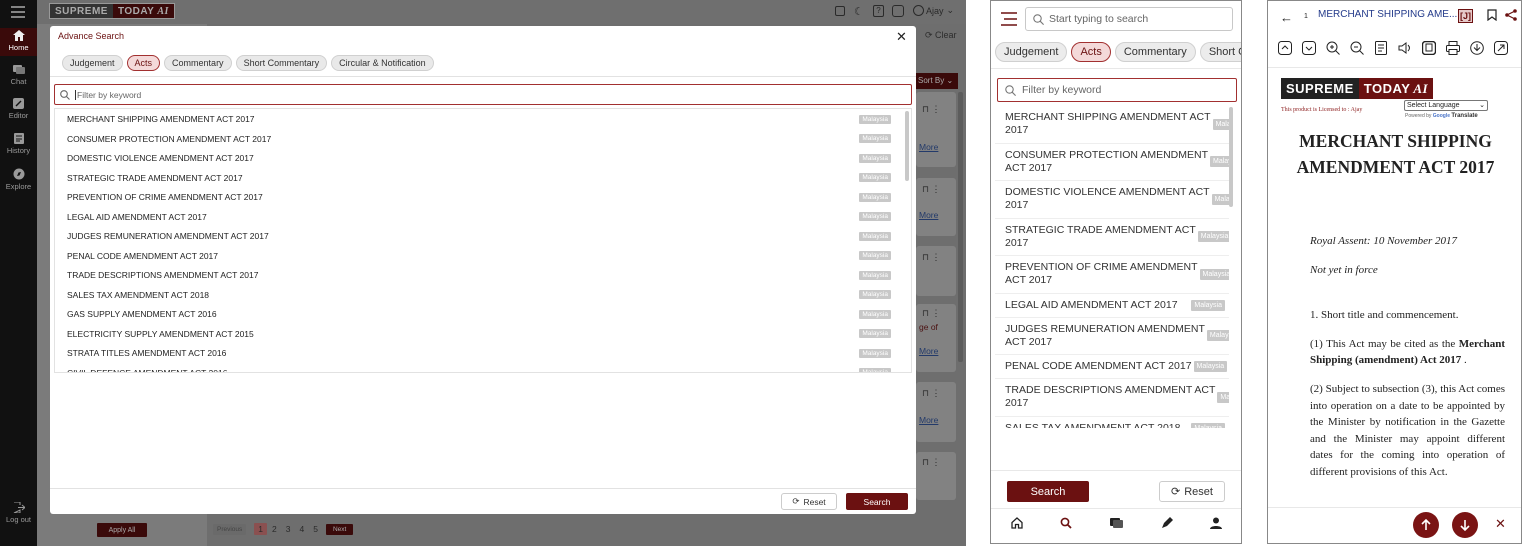 The width and height of the screenshot is (1522, 546). Describe the element at coordinates (1492, 15) in the screenshot. I see `bookmark-icon` at that location.